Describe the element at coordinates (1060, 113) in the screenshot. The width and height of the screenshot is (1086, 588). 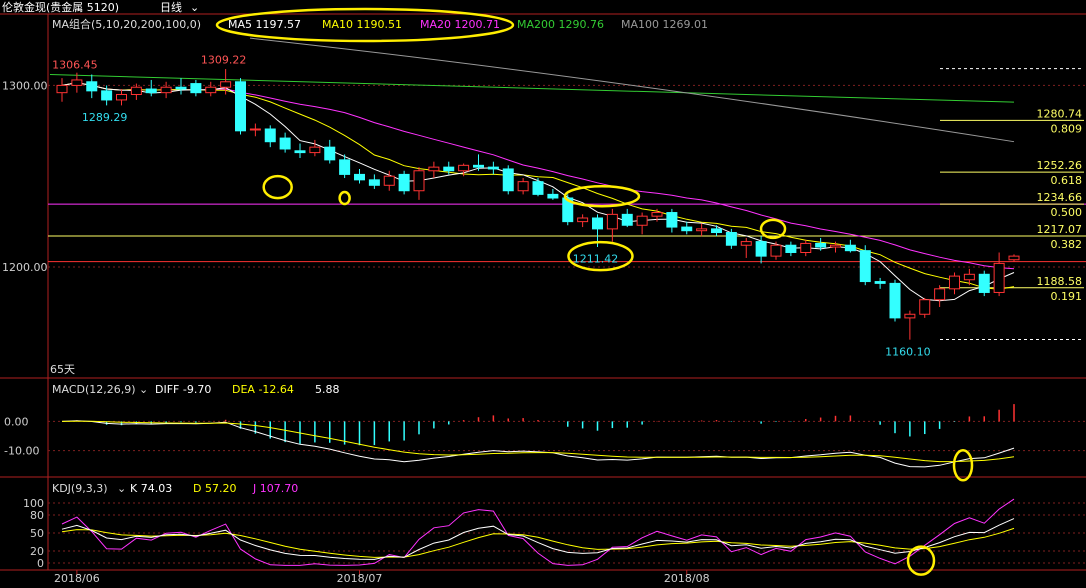
I see `fib-price-label: 1280.74` at that location.